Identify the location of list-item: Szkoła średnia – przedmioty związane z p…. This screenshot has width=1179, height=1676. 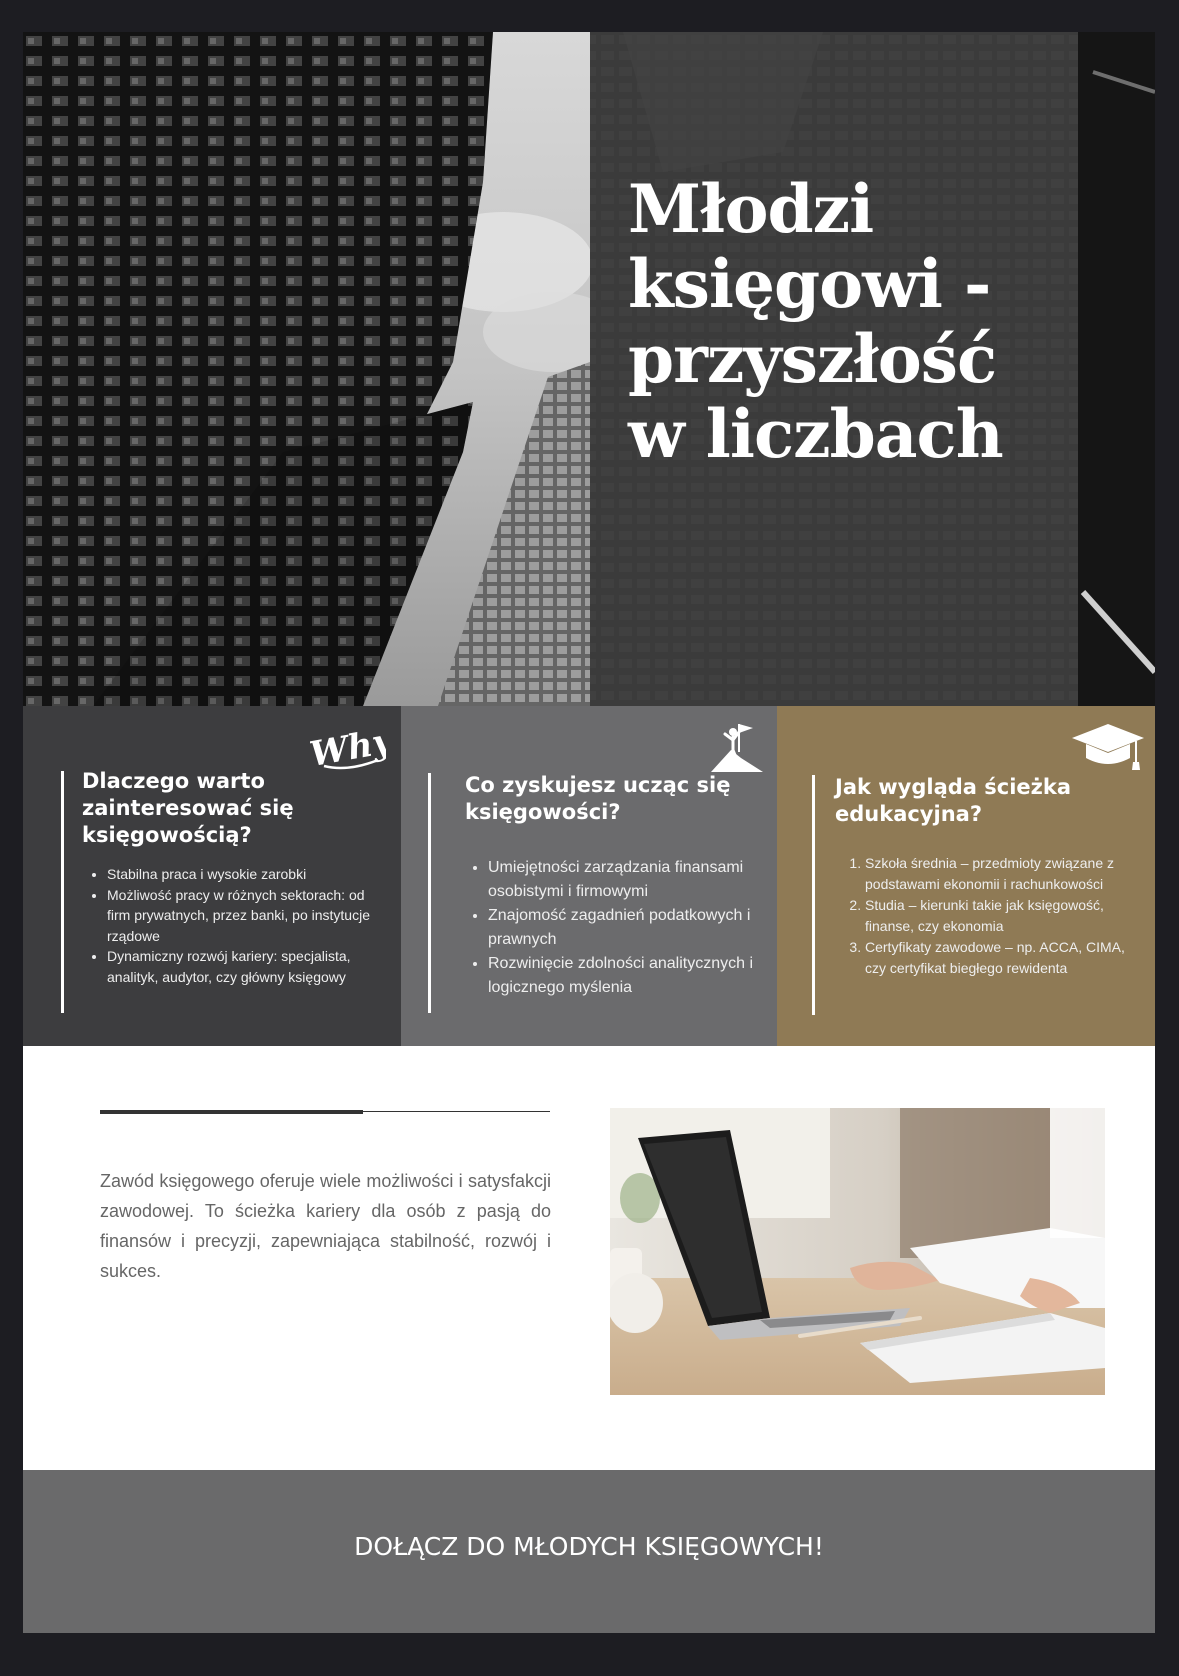
(1000, 874).